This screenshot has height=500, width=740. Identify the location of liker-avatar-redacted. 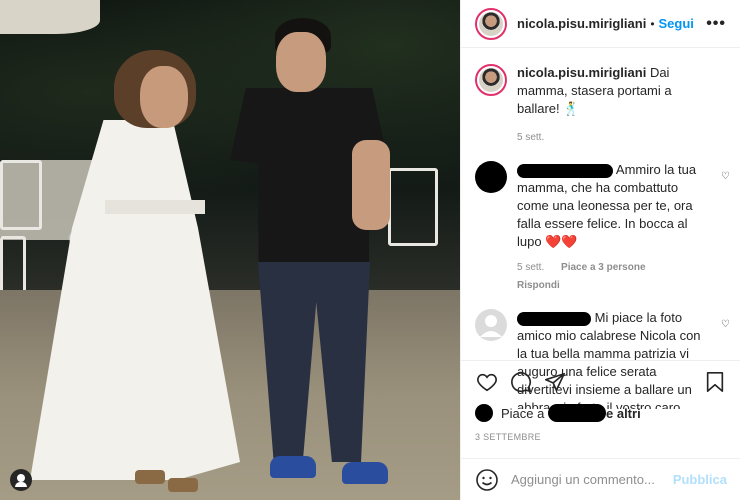
(484, 413).